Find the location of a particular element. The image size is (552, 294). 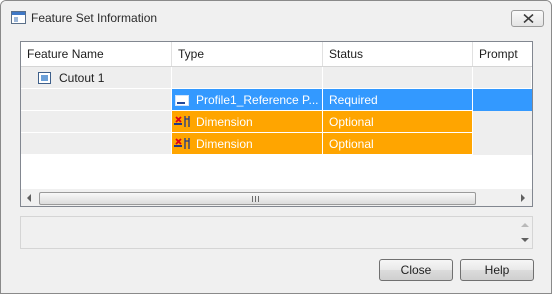

column-header-feature-name: Feature Name is located at coordinates (96, 54).